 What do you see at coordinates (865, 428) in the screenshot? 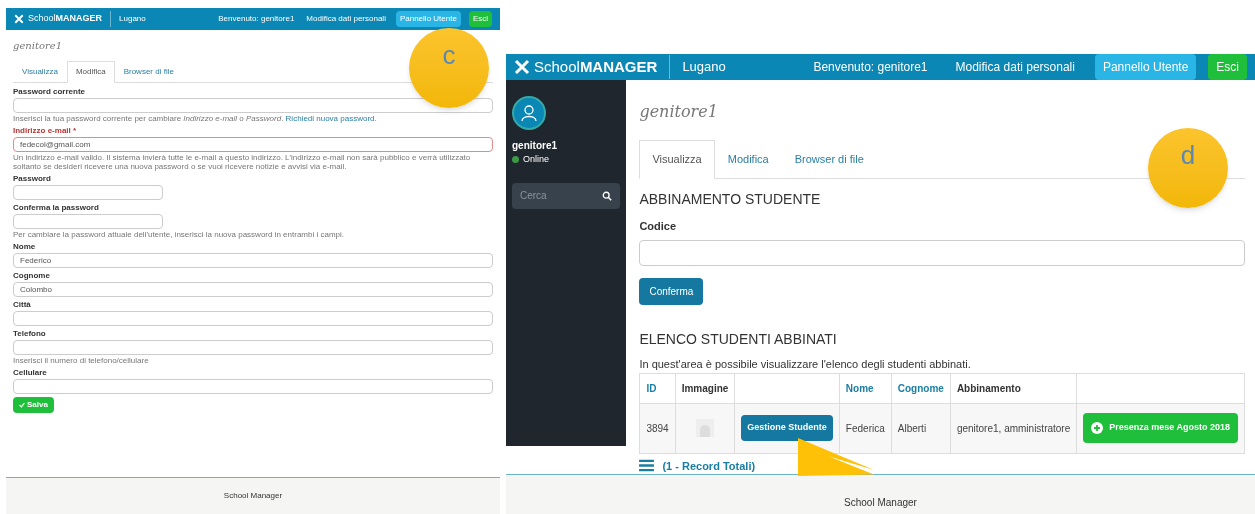
I see `table-cell: Federica` at bounding box center [865, 428].